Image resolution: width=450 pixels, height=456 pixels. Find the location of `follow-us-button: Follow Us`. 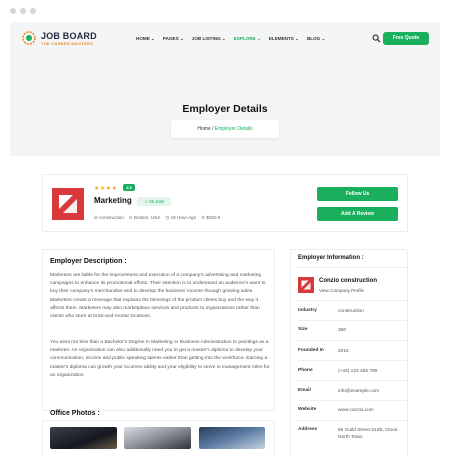

follow-us-button: Follow Us is located at coordinates (357, 194).